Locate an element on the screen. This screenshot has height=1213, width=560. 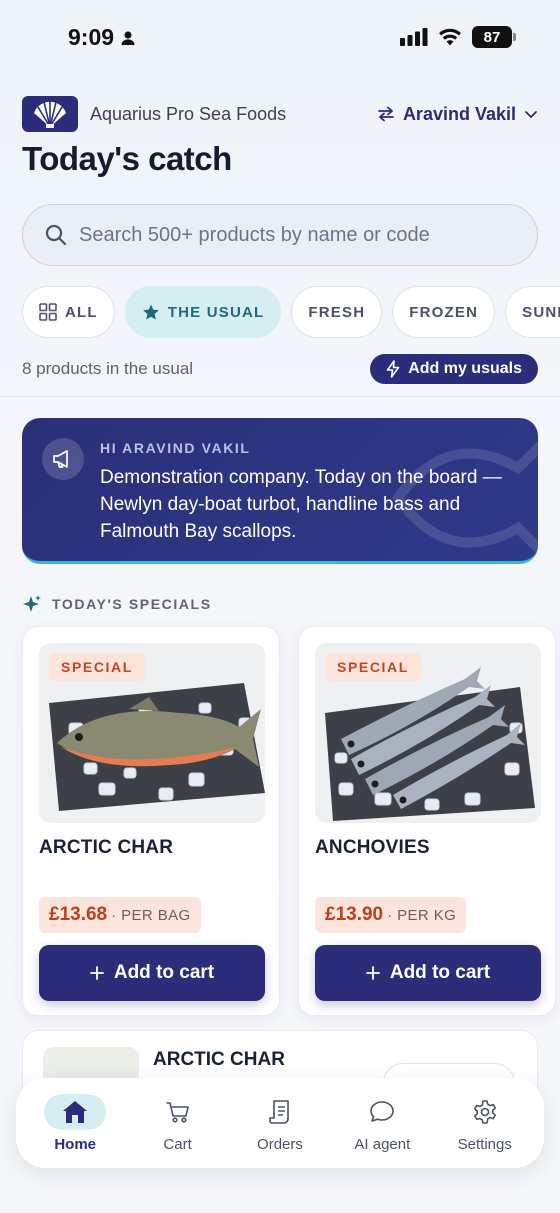
battery-indicator: 87 is located at coordinates (494, 37).